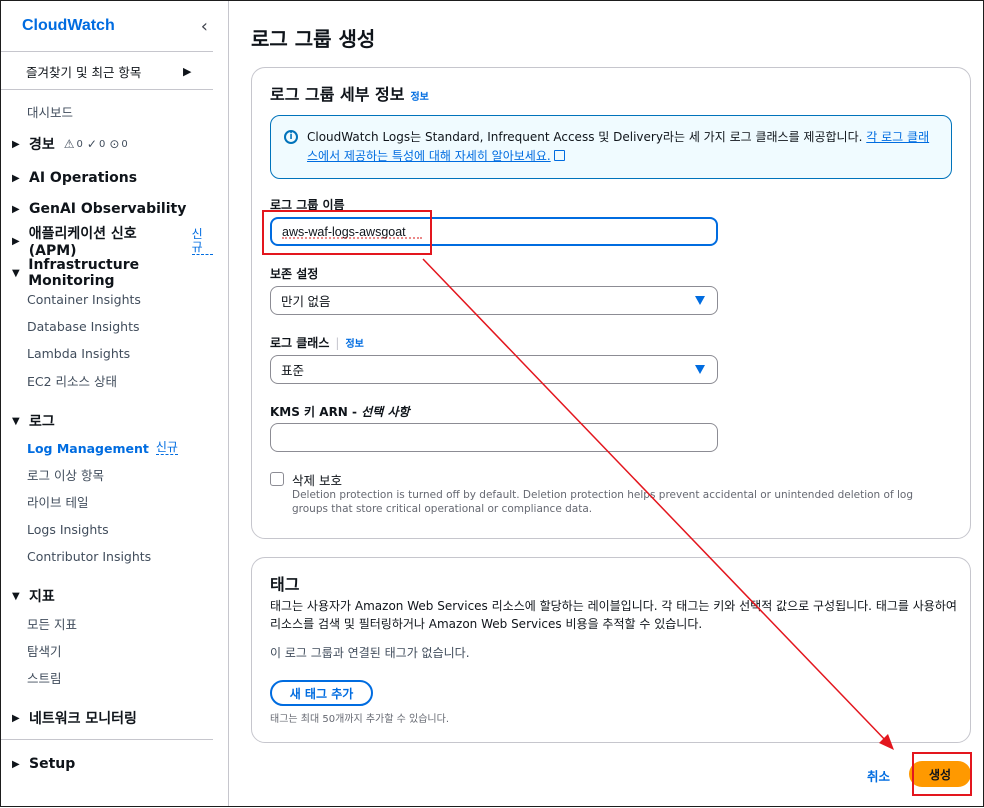  What do you see at coordinates (83, 326) in the screenshot?
I see `sidebar-item-label: Database Insights` at bounding box center [83, 326].